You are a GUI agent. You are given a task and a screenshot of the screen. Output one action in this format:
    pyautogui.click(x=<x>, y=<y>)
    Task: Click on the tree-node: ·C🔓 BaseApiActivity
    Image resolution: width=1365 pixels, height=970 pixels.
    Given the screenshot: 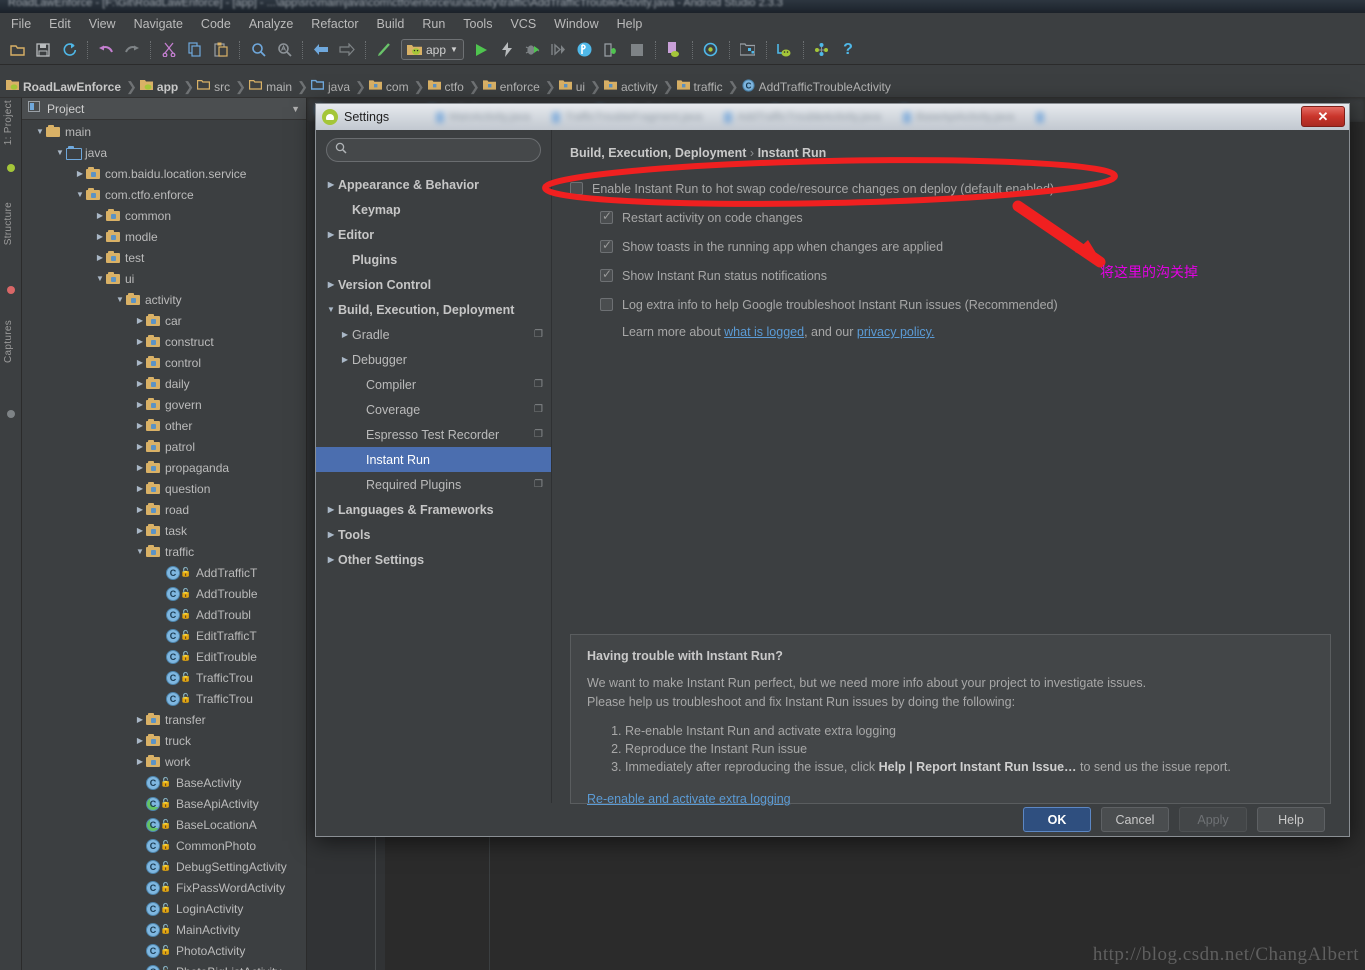 What is the action you would take?
    pyautogui.click(x=164, y=803)
    